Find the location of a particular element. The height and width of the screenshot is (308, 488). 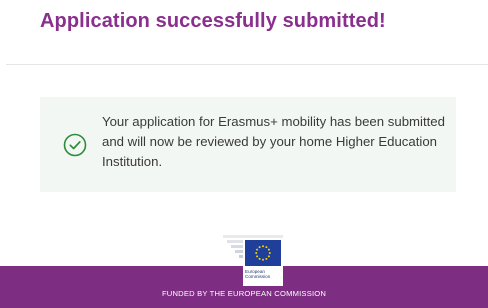

title-divider is located at coordinates (247, 64).